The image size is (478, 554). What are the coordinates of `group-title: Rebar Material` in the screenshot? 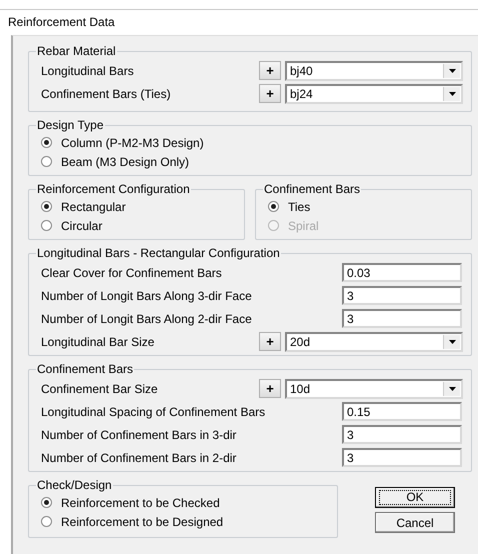 It's located at (76, 51).